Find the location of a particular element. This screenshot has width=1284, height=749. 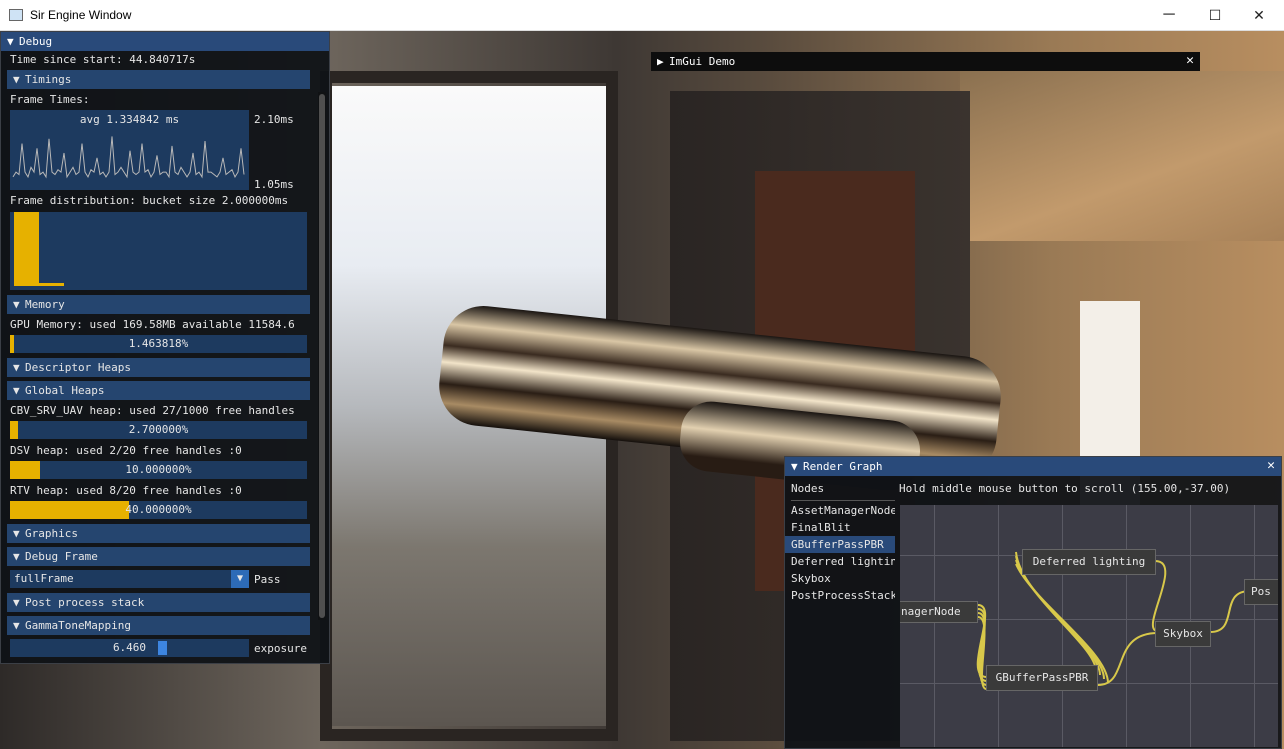

node-list-item: AssetManagerNode is located at coordinates (840, 510).